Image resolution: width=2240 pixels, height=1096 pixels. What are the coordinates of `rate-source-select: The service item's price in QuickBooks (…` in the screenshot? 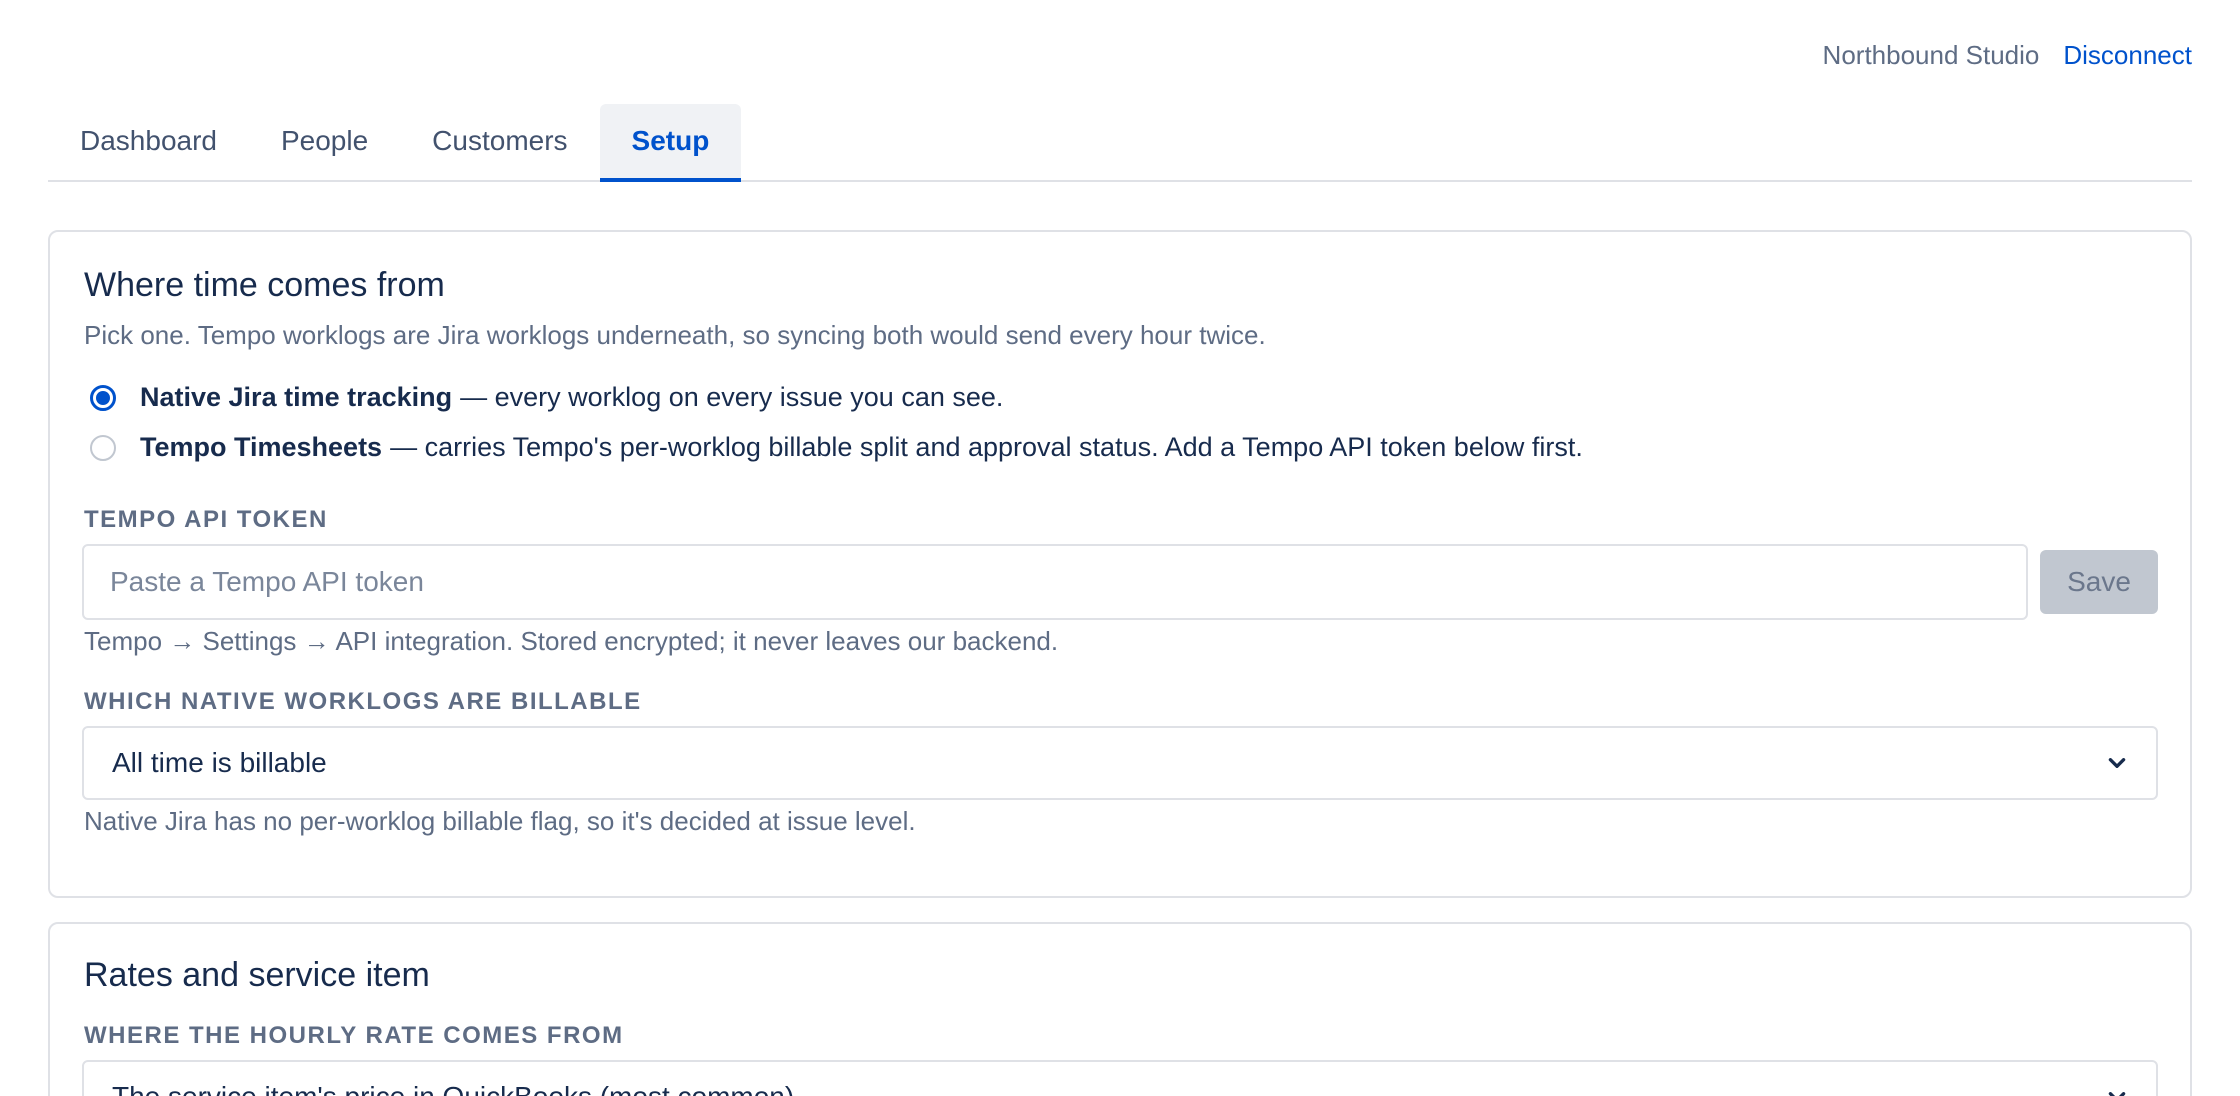 It's located at (1120, 1078).